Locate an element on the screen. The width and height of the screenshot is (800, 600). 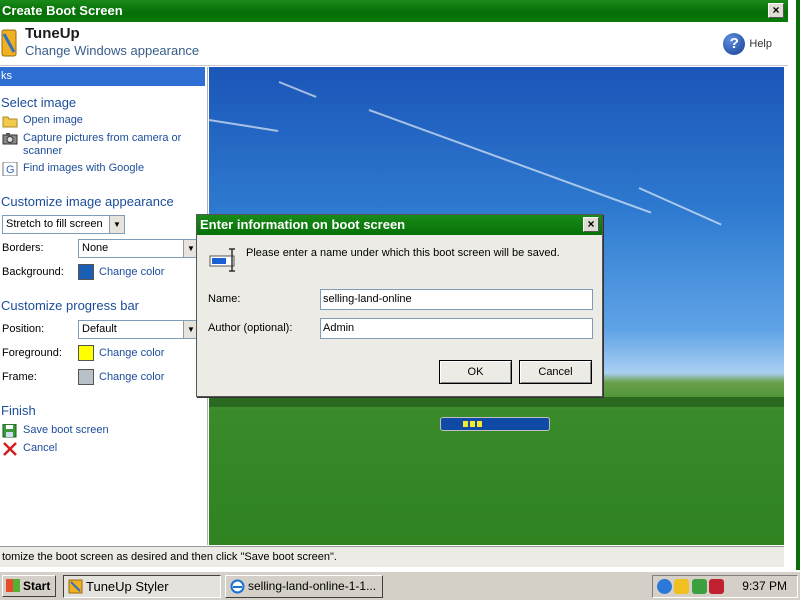
start-button: Start is located at coordinates (29, 586).